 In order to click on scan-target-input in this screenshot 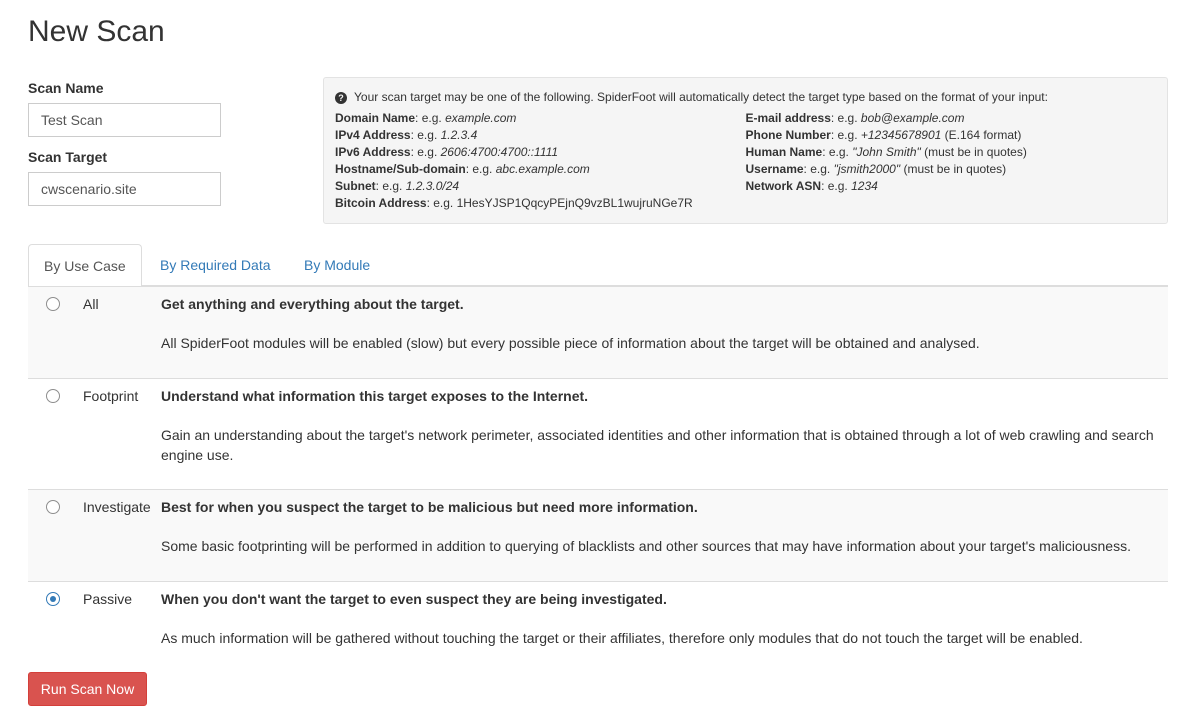, I will do `click(124, 189)`.